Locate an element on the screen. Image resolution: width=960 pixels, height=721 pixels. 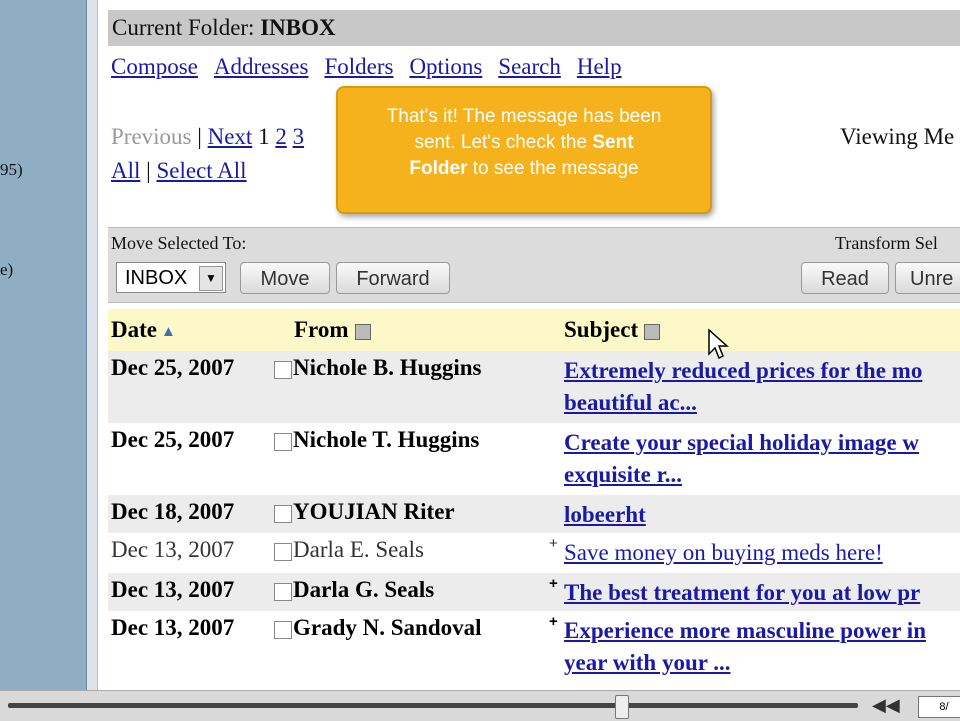
callout-line: Folder to see the message is located at coordinates (524, 168).